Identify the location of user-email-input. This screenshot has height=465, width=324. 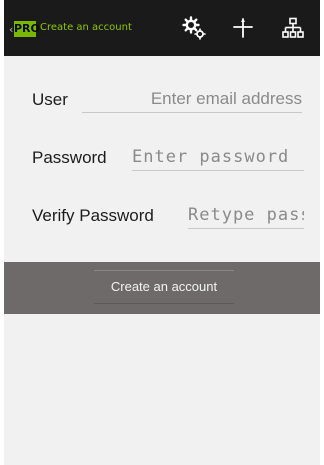
(192, 99).